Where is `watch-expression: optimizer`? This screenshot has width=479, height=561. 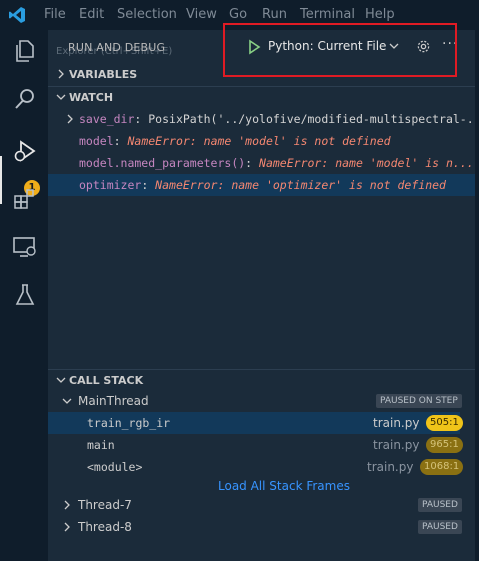
watch-expression: optimizer is located at coordinates (110, 185).